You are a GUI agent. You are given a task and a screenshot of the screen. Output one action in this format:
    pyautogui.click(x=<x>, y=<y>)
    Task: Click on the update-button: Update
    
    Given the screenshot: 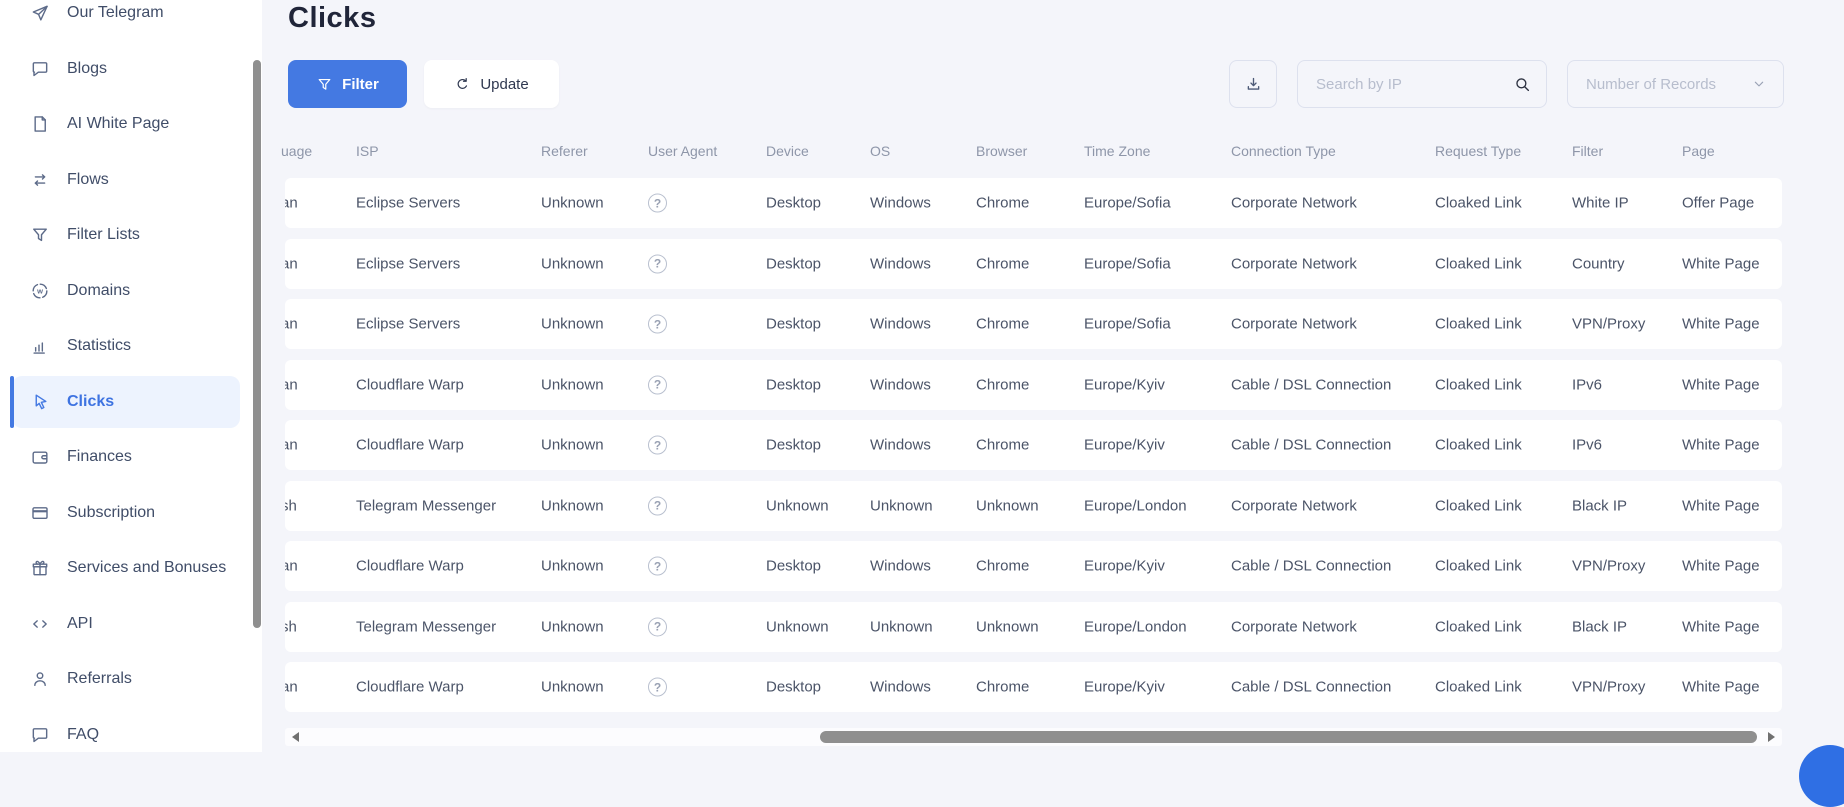 What is the action you would take?
    pyautogui.click(x=491, y=84)
    